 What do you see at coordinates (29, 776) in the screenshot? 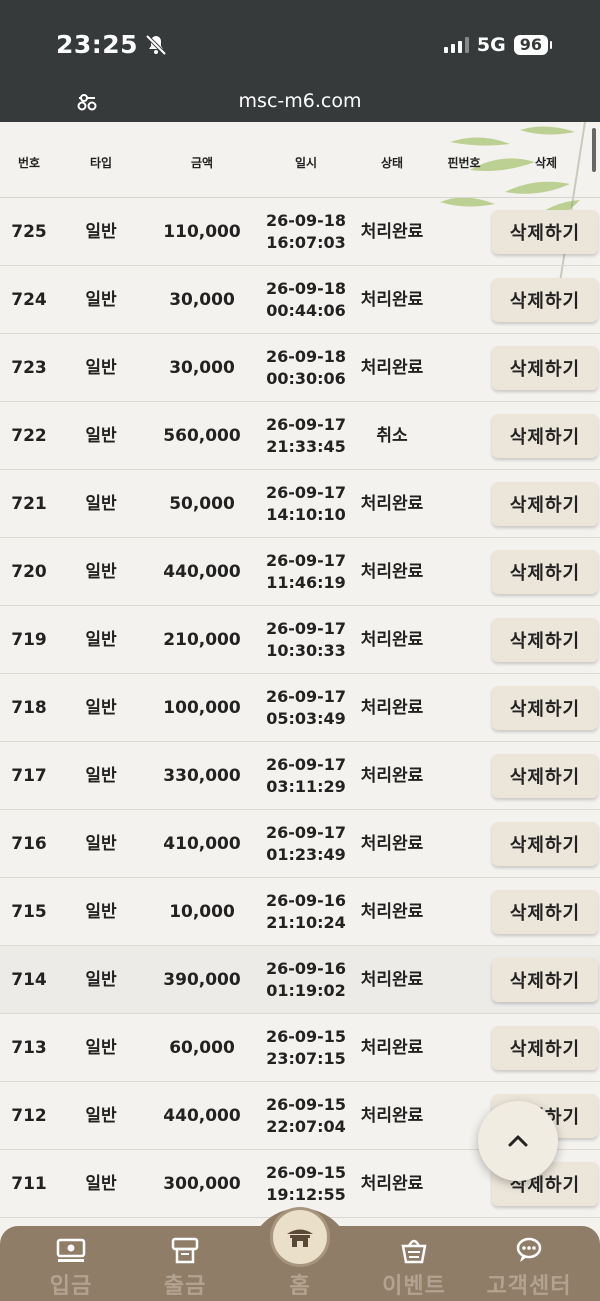
I see `cell-number: 717` at bounding box center [29, 776].